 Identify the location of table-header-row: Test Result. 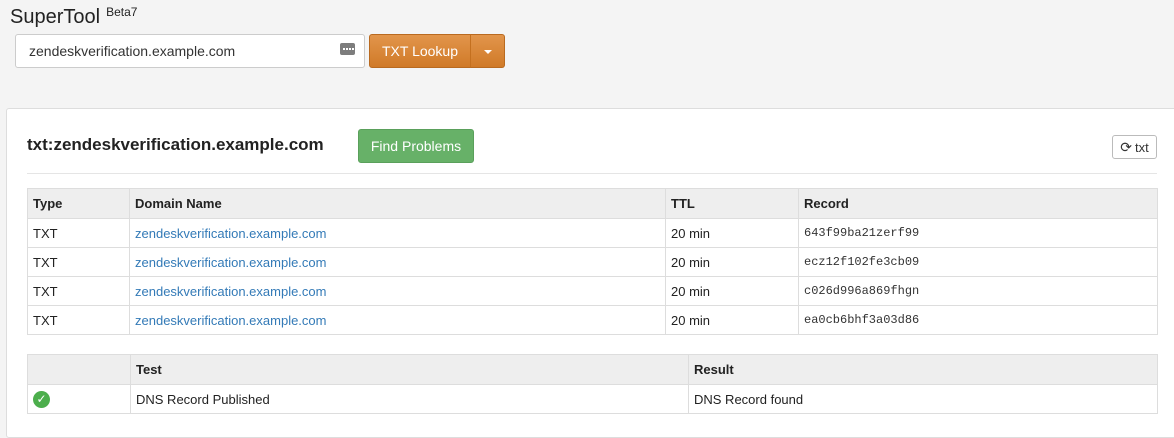
(592, 369).